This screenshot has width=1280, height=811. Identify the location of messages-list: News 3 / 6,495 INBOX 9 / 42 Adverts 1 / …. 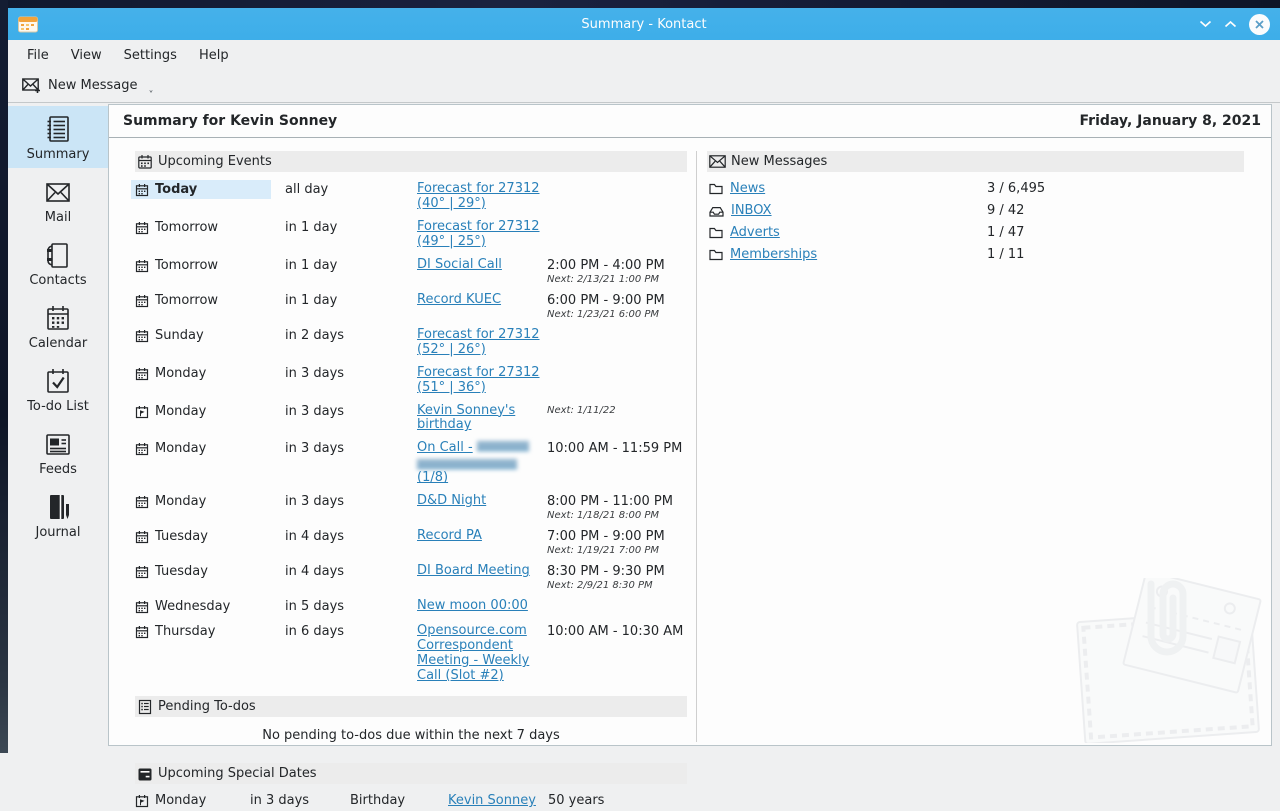
(983, 222).